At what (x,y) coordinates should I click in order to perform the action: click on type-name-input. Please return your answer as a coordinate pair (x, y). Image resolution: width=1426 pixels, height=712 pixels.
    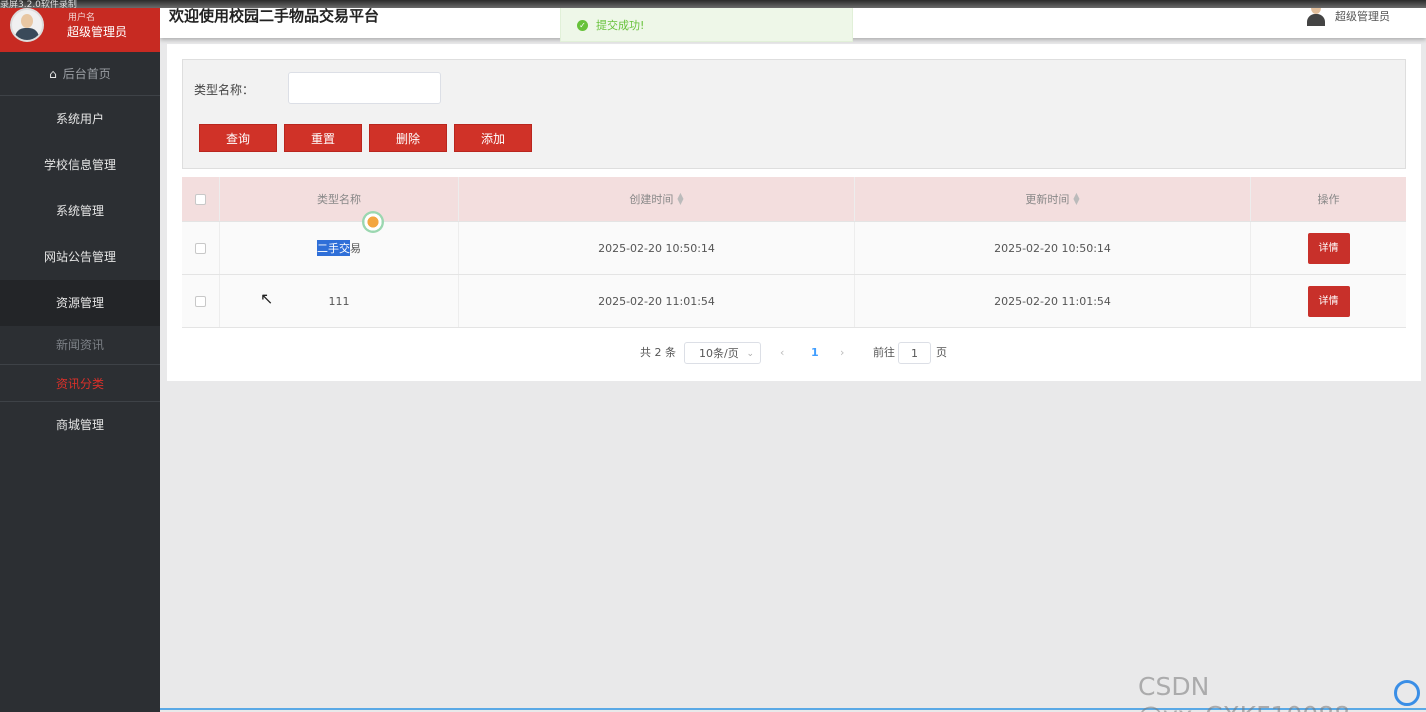
    Looking at the image, I should click on (364, 88).